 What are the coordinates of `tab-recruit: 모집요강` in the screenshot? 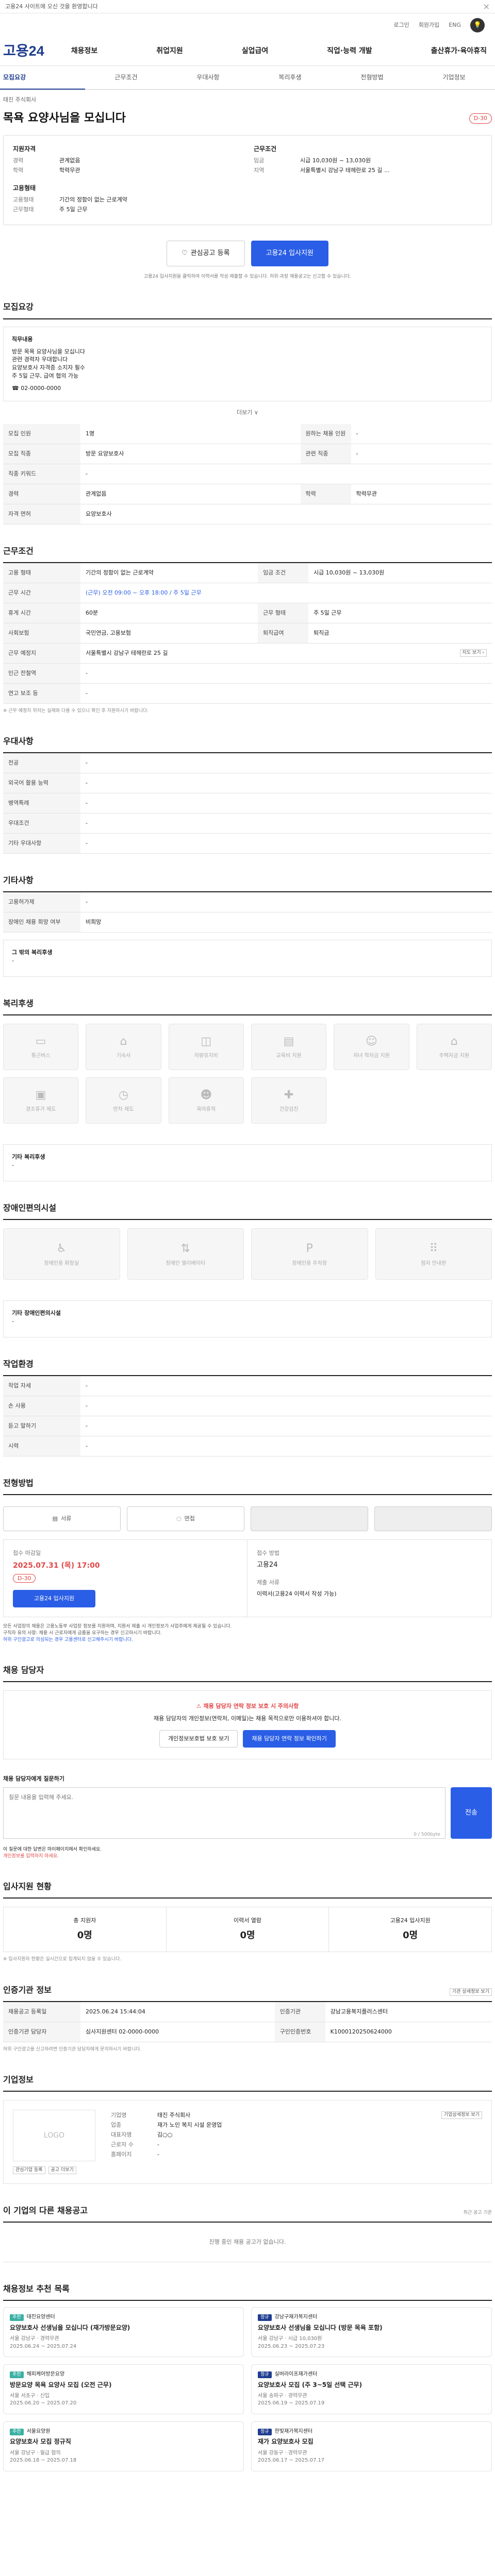 It's located at (42, 78).